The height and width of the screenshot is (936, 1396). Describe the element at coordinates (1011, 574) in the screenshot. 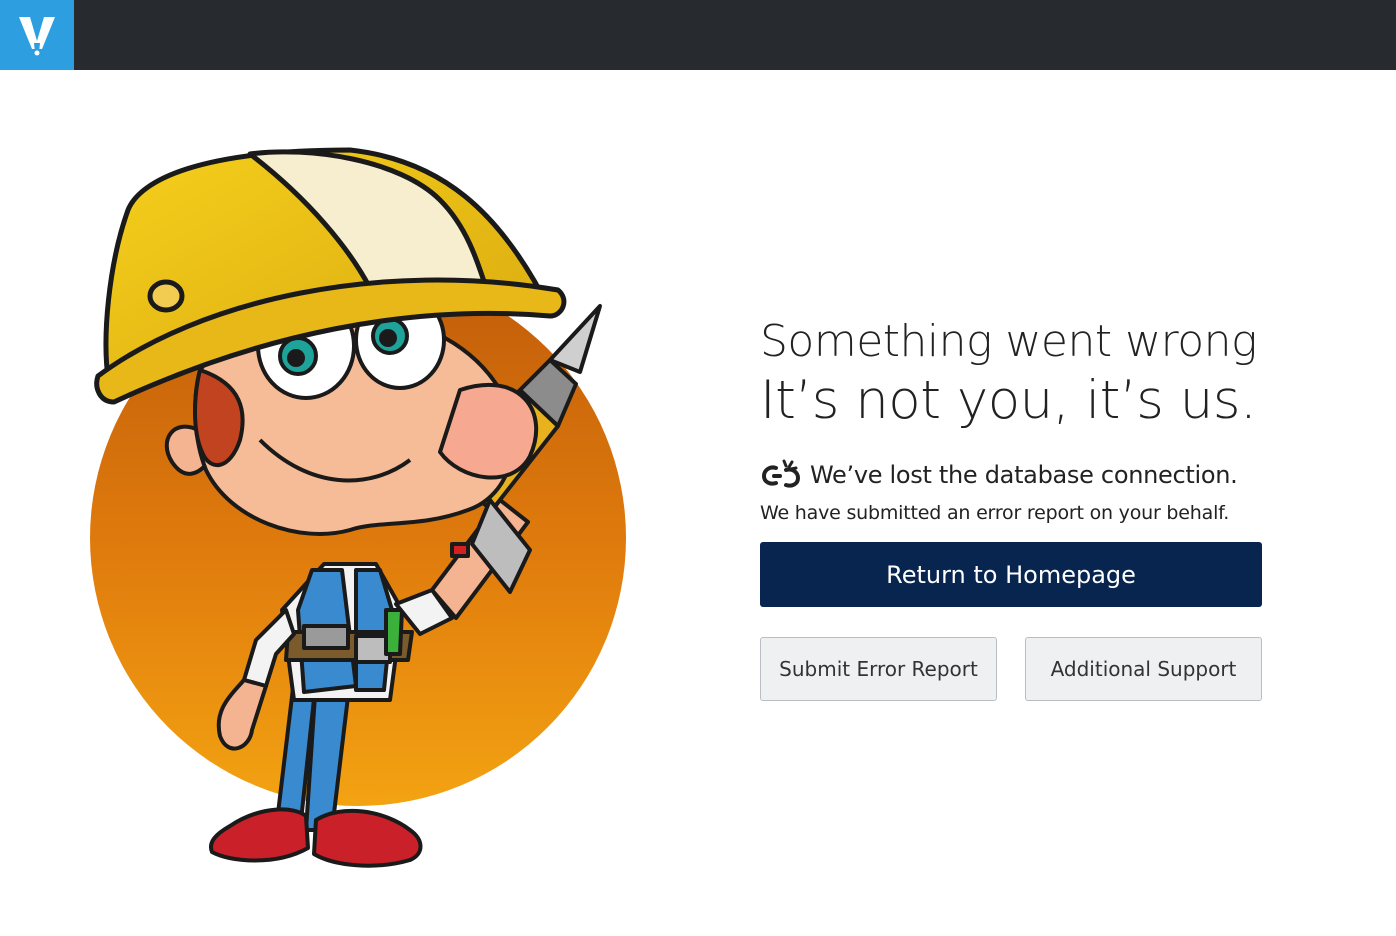

I see `return-to-homepage-button: Return to Homepage` at that location.